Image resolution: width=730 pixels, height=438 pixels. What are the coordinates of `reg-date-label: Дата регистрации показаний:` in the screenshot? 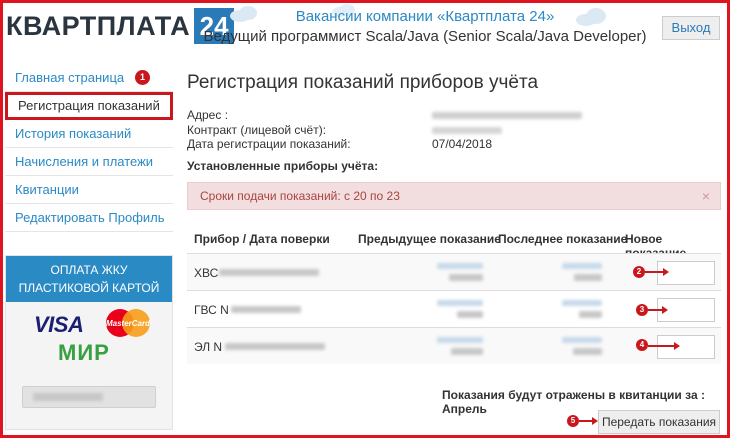 It's located at (269, 144).